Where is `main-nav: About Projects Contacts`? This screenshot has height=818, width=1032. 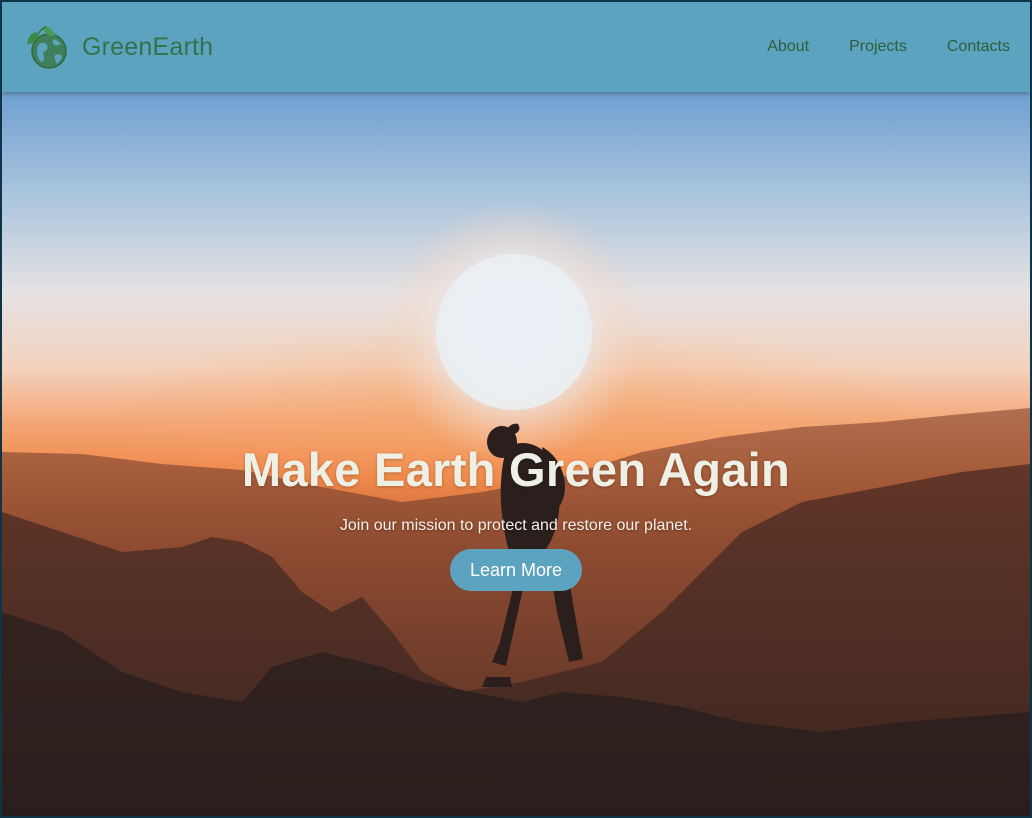 main-nav: About Projects Contacts is located at coordinates (888, 47).